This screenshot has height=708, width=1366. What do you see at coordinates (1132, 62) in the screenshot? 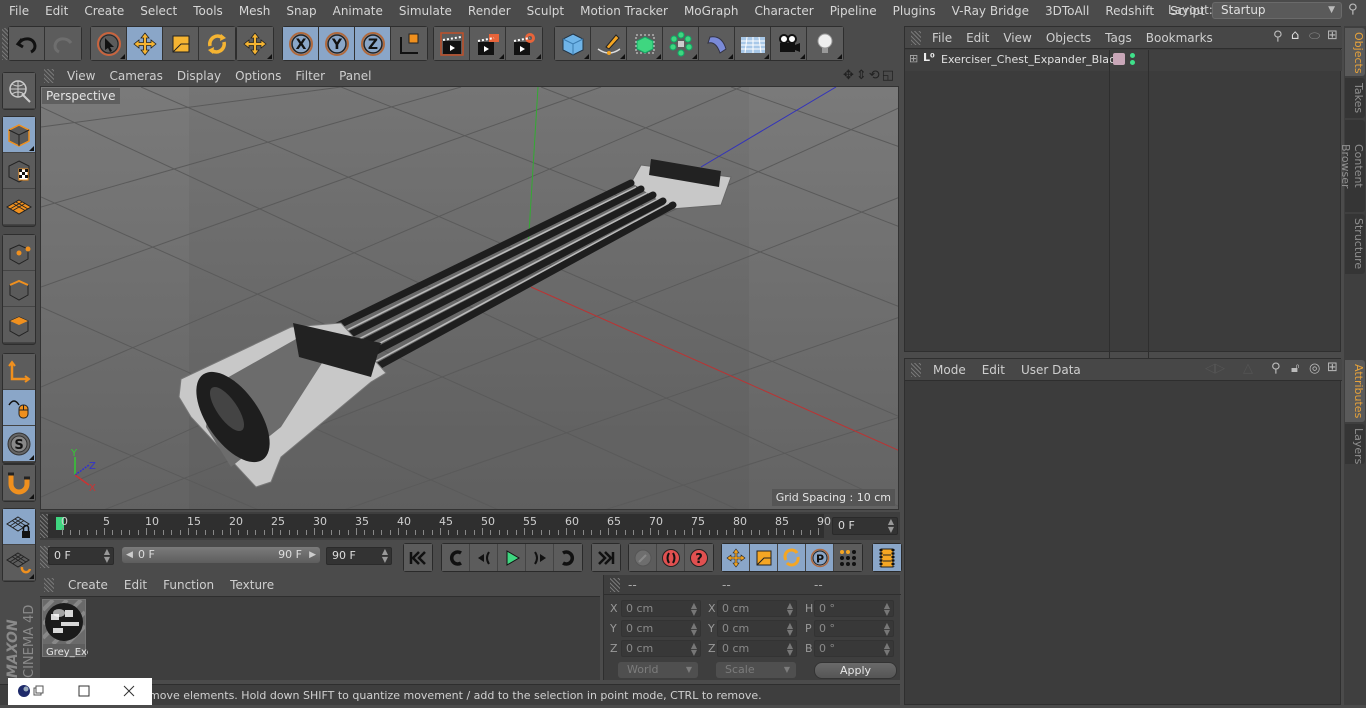
I see `render-visibility-dot` at bounding box center [1132, 62].